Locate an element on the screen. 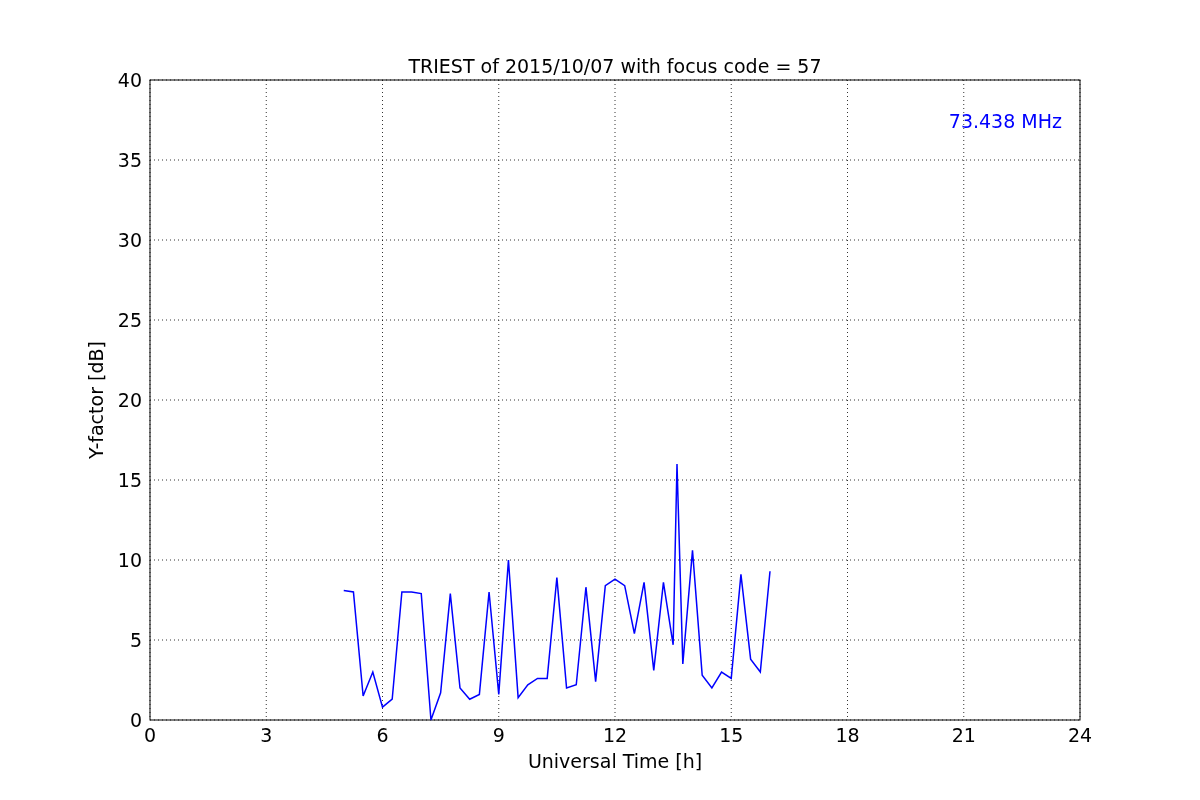  tick-label: 10 is located at coordinates (129, 560).